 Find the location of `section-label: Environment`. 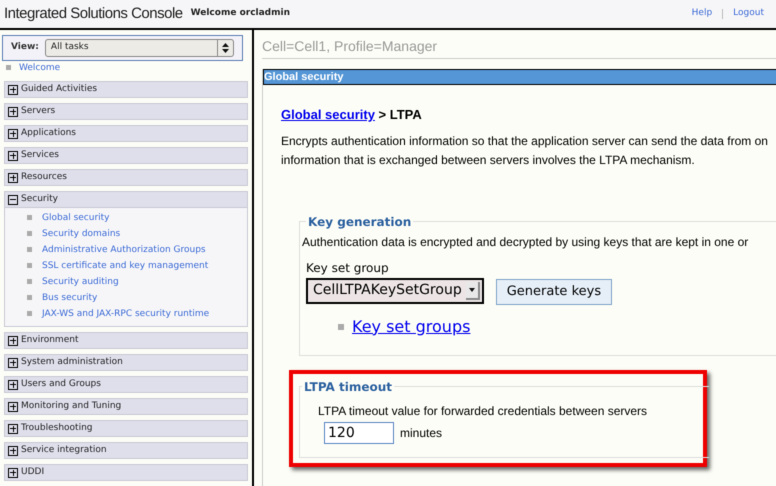

section-label: Environment is located at coordinates (49, 340).